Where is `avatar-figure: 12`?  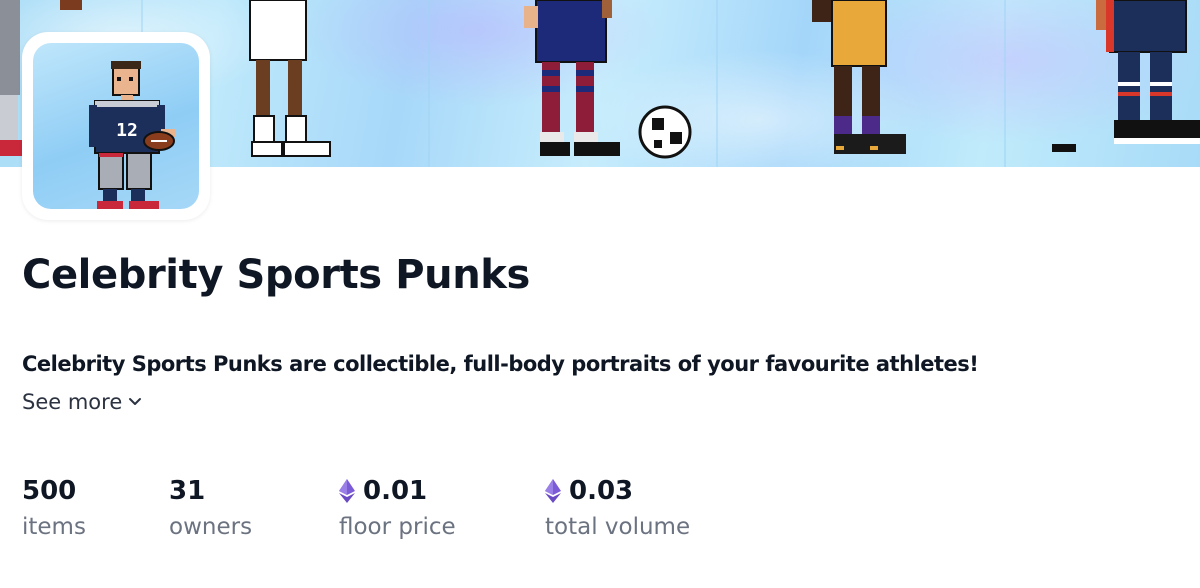 avatar-figure: 12 is located at coordinates (132, 135).